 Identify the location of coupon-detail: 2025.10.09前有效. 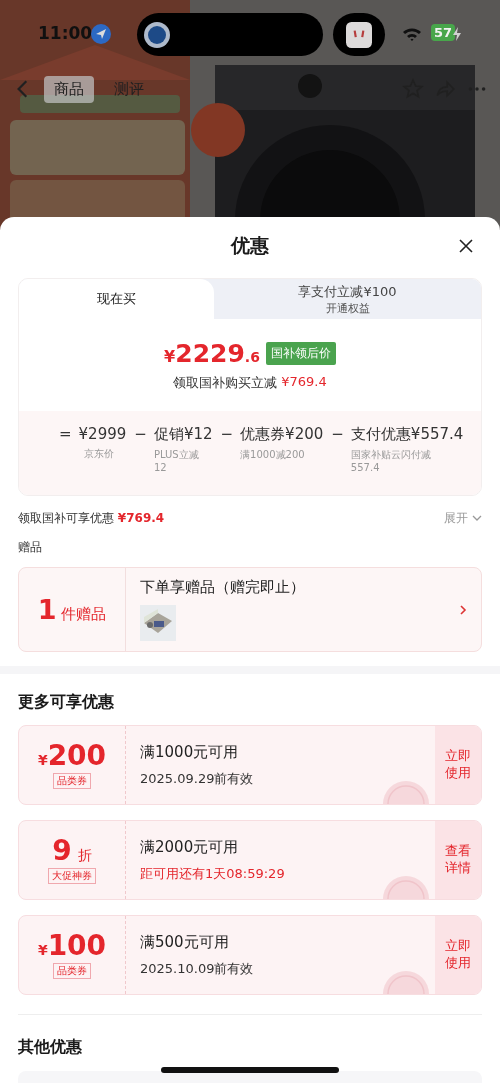
(197, 968).